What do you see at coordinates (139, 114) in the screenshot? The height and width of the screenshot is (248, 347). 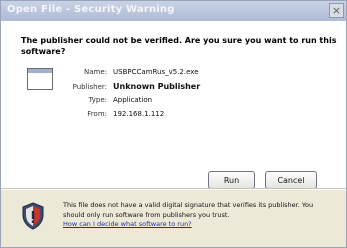 I see `from-value: 192.168.1.112` at bounding box center [139, 114].